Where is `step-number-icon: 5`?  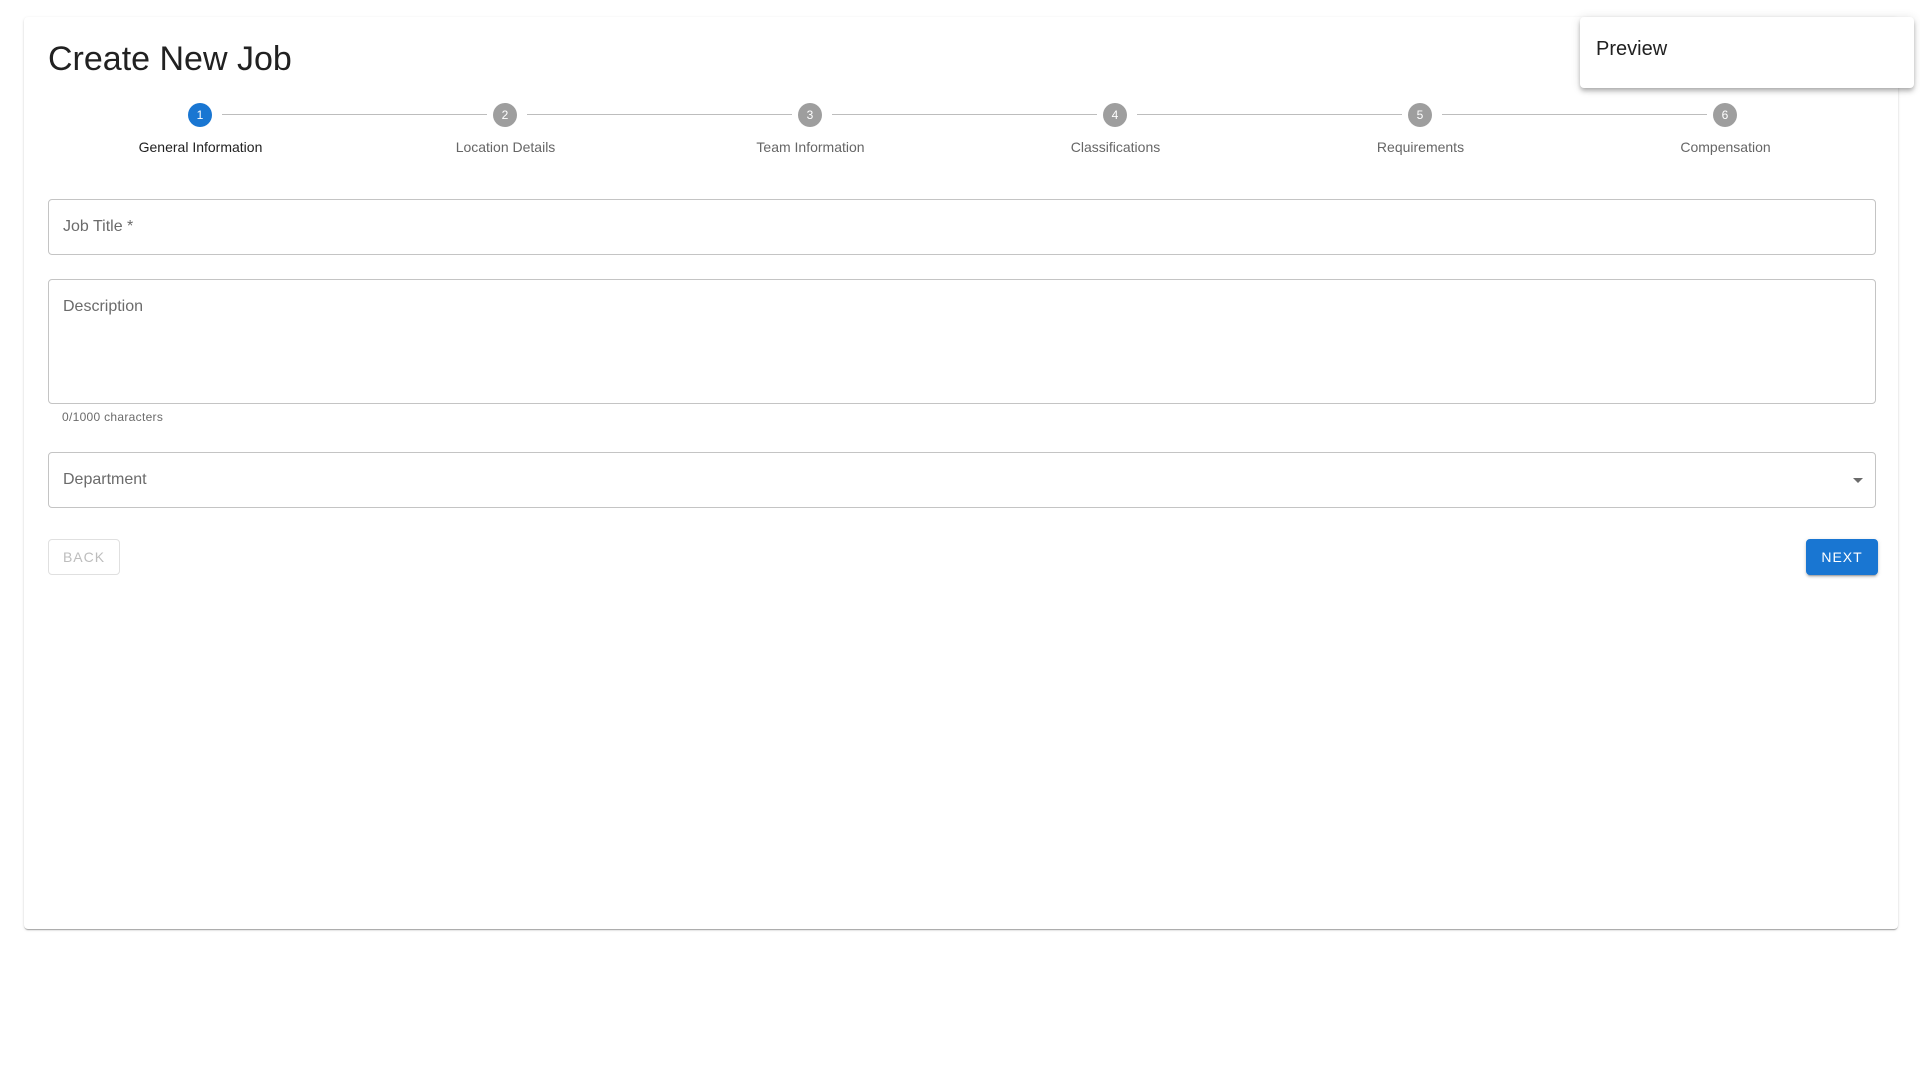 step-number-icon: 5 is located at coordinates (1420, 115).